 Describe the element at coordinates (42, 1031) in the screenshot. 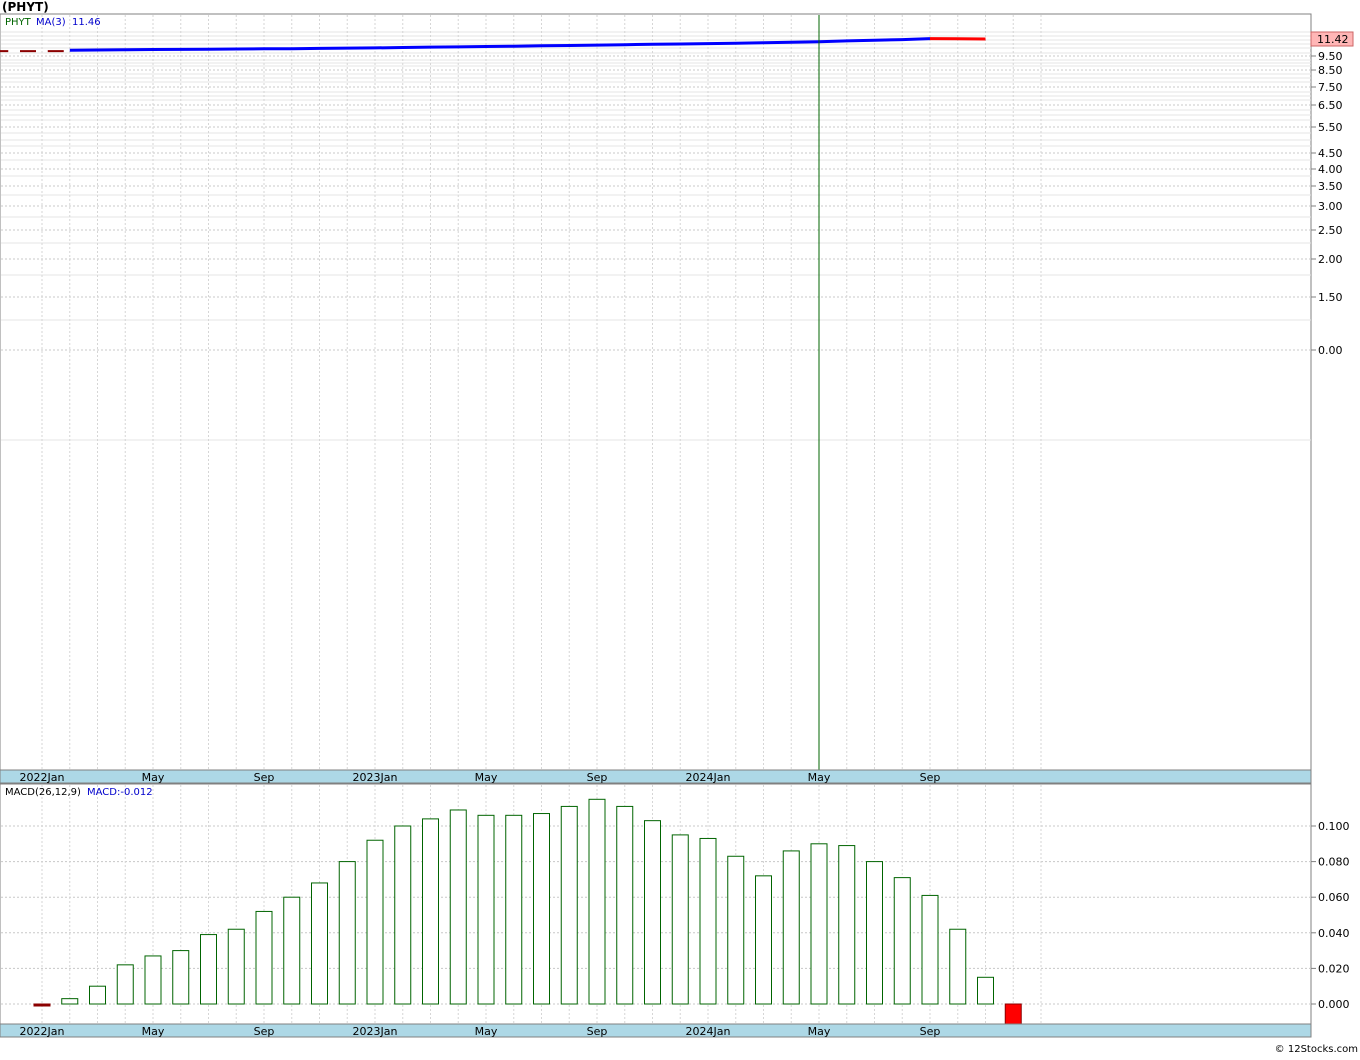

I see `macd-x-tick-label: 2022Jan` at that location.